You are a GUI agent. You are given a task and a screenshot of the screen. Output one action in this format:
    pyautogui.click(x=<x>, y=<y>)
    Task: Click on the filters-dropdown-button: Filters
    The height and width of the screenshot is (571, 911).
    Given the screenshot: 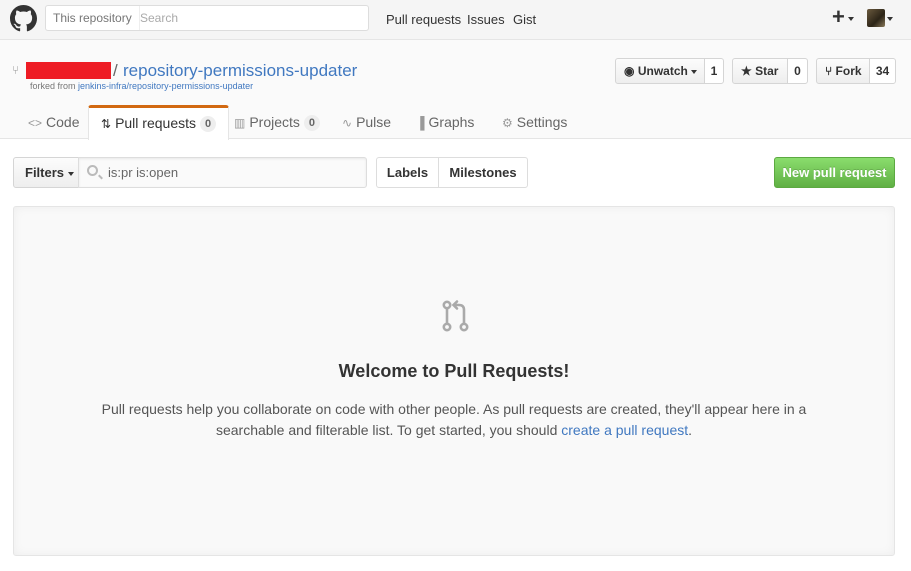 What is the action you would take?
    pyautogui.click(x=46, y=172)
    